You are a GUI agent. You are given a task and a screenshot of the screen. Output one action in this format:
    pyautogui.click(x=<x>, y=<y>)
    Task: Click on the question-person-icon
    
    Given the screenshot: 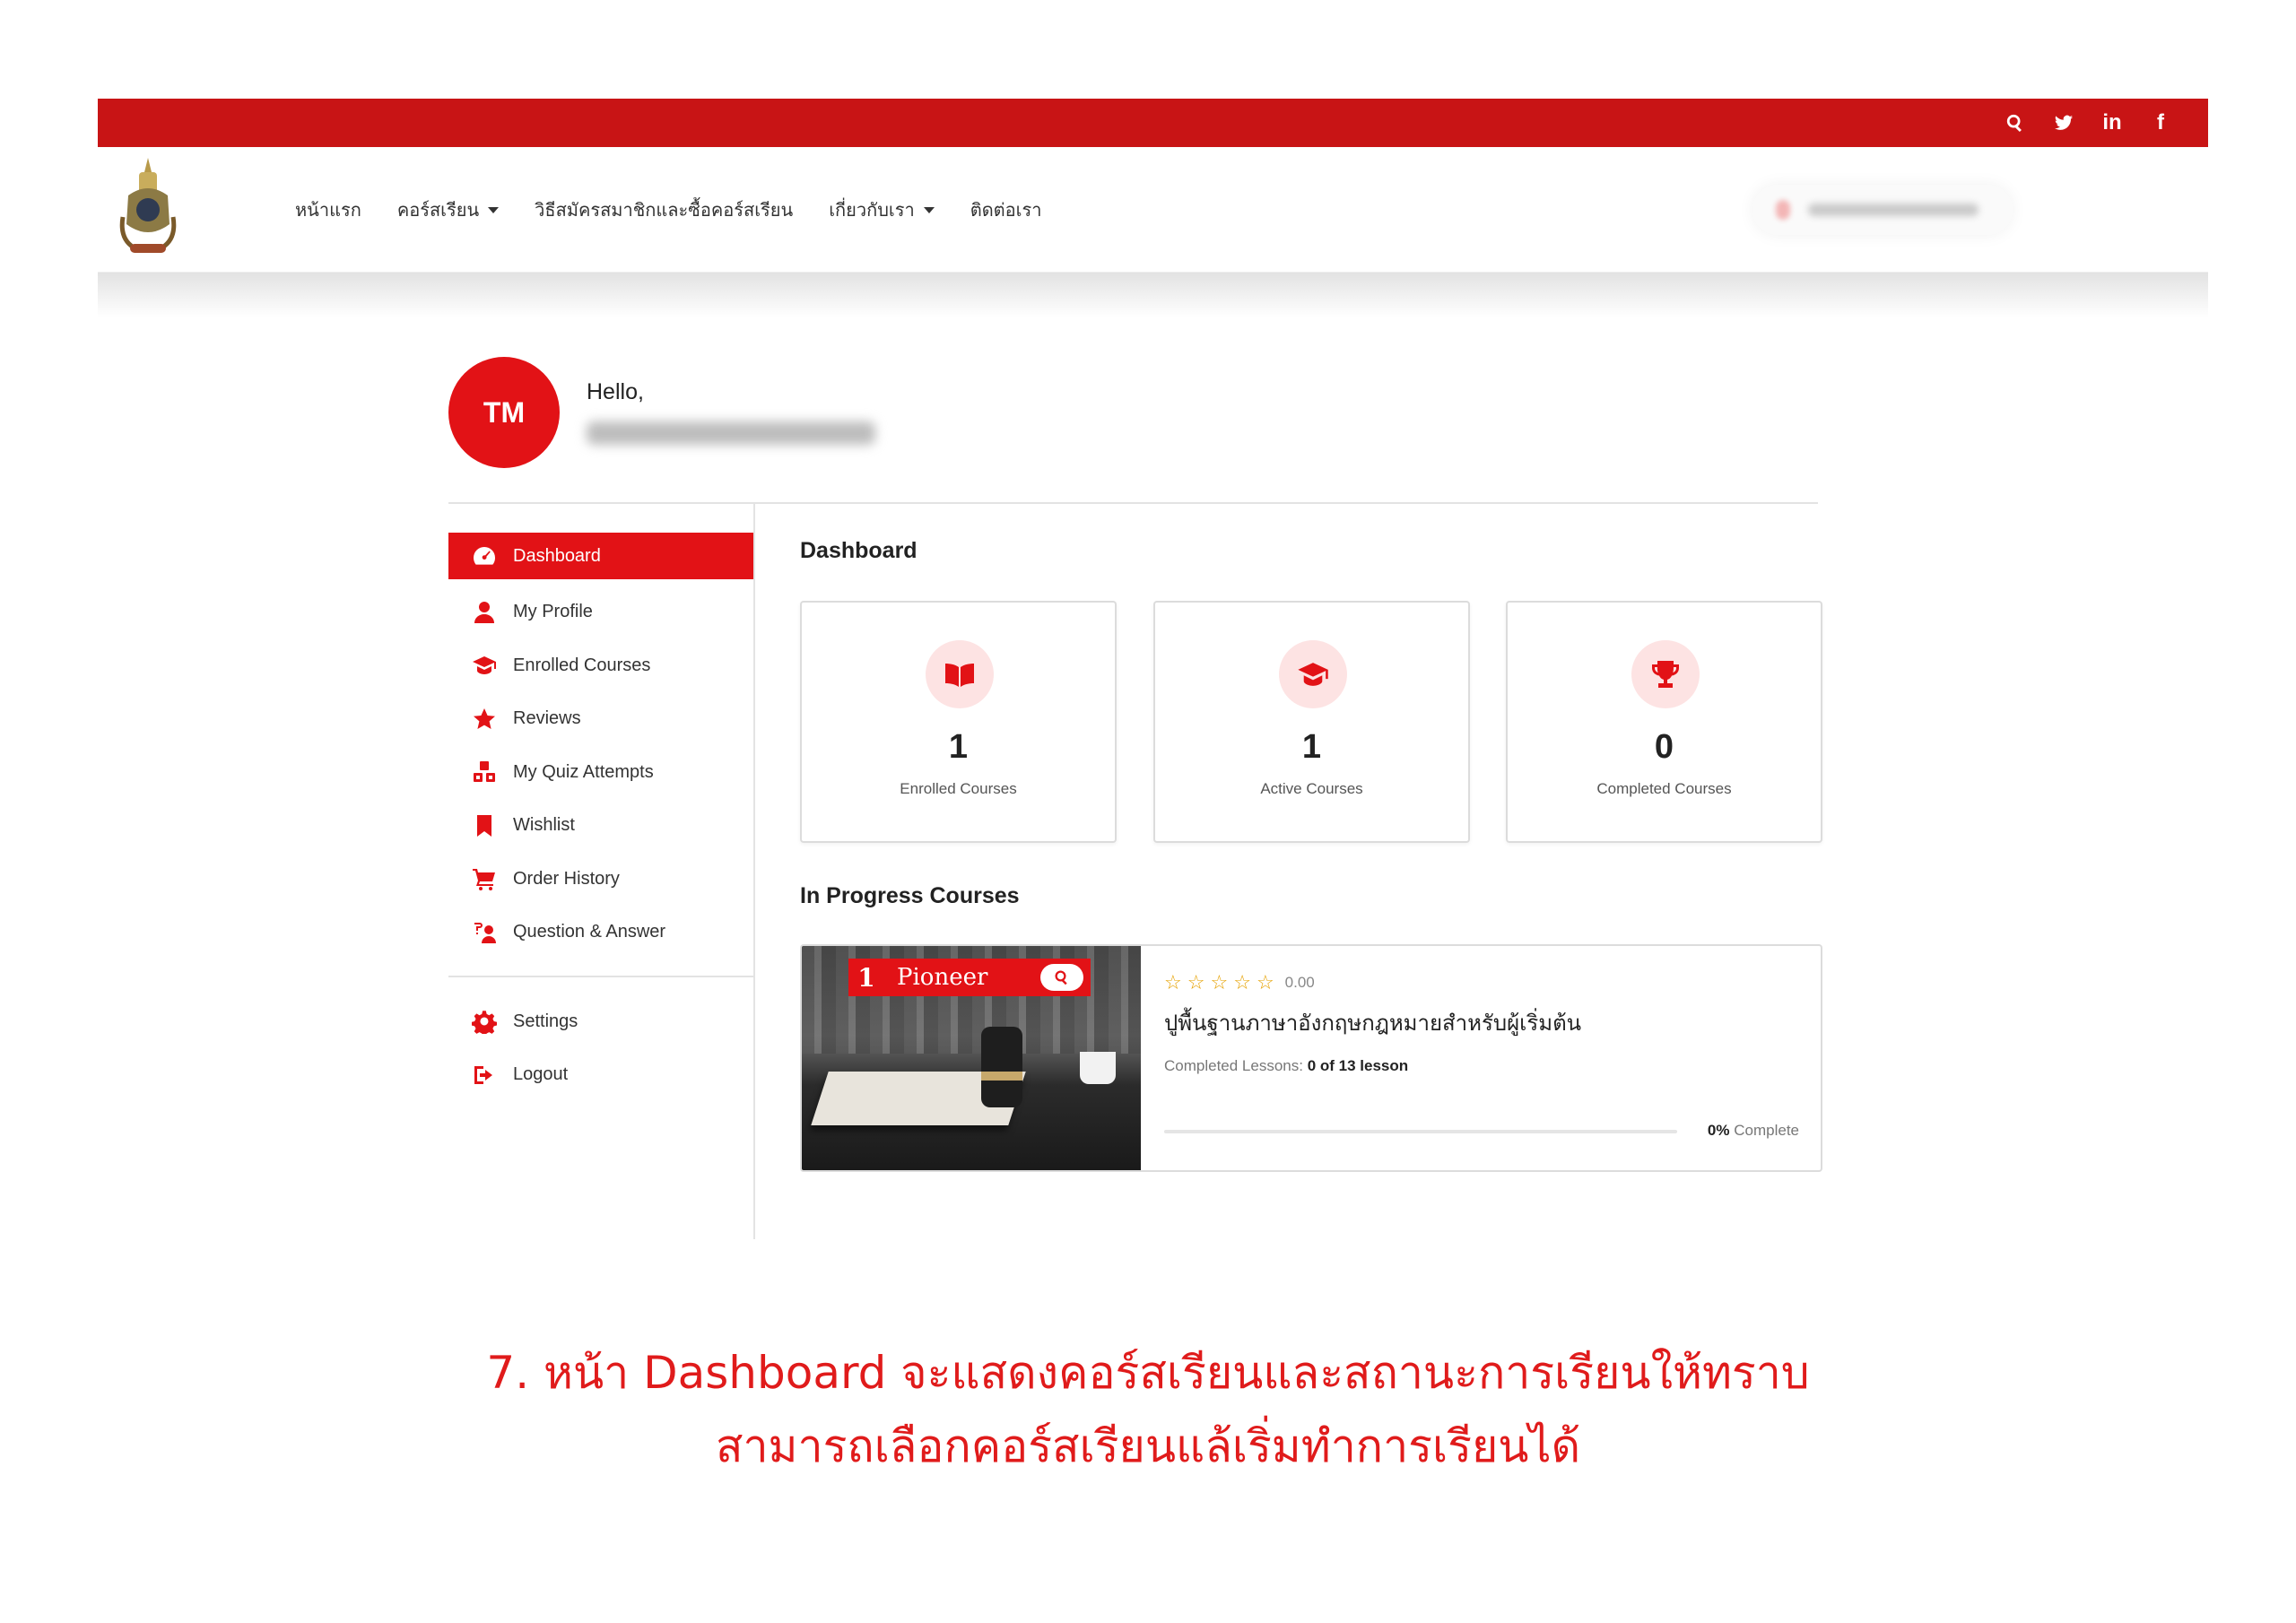 What is the action you would take?
    pyautogui.click(x=485, y=932)
    